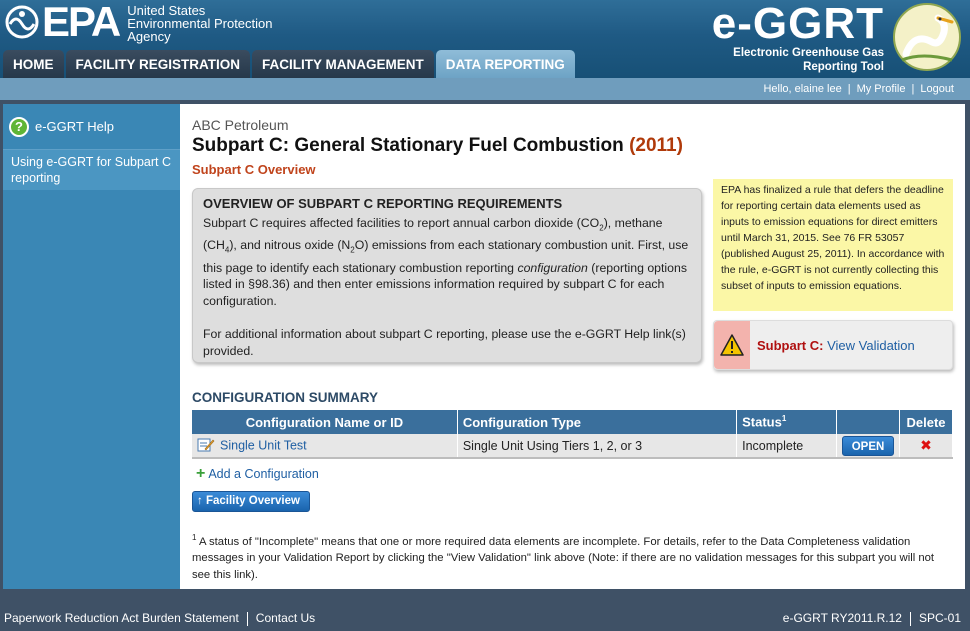  What do you see at coordinates (19, 126) in the screenshot?
I see `help-icon: ?` at bounding box center [19, 126].